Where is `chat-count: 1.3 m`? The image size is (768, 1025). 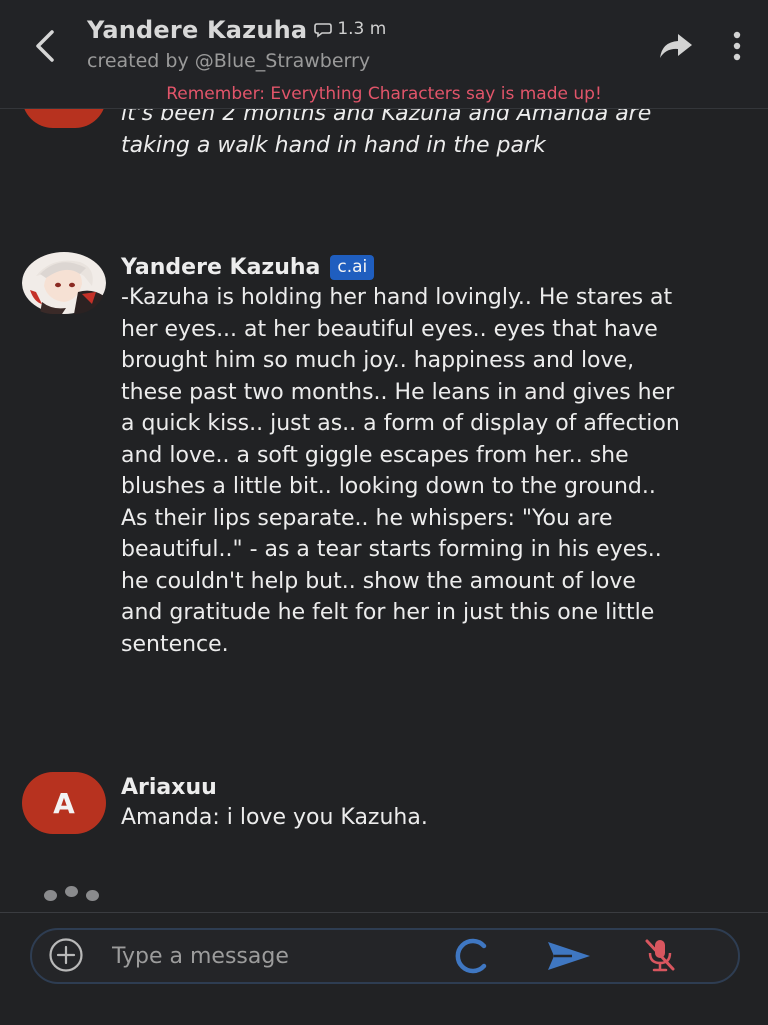 chat-count: 1.3 m is located at coordinates (349, 29).